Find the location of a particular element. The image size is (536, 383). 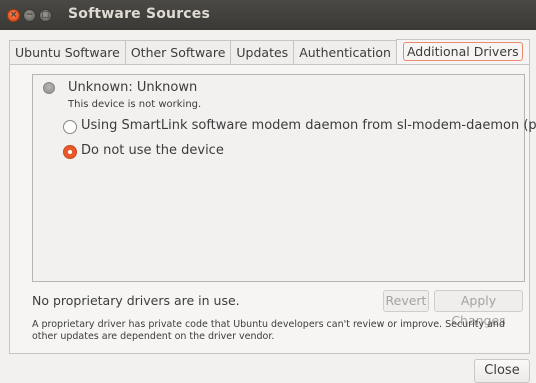

radio-do-not-use-label: Do not use the device is located at coordinates (152, 150).